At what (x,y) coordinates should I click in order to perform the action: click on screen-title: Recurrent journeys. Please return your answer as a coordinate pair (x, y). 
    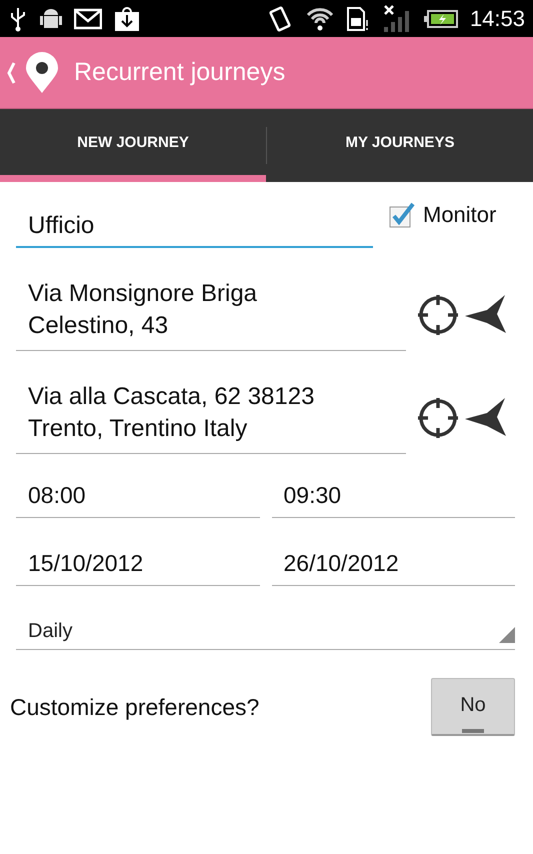
    Looking at the image, I should click on (180, 72).